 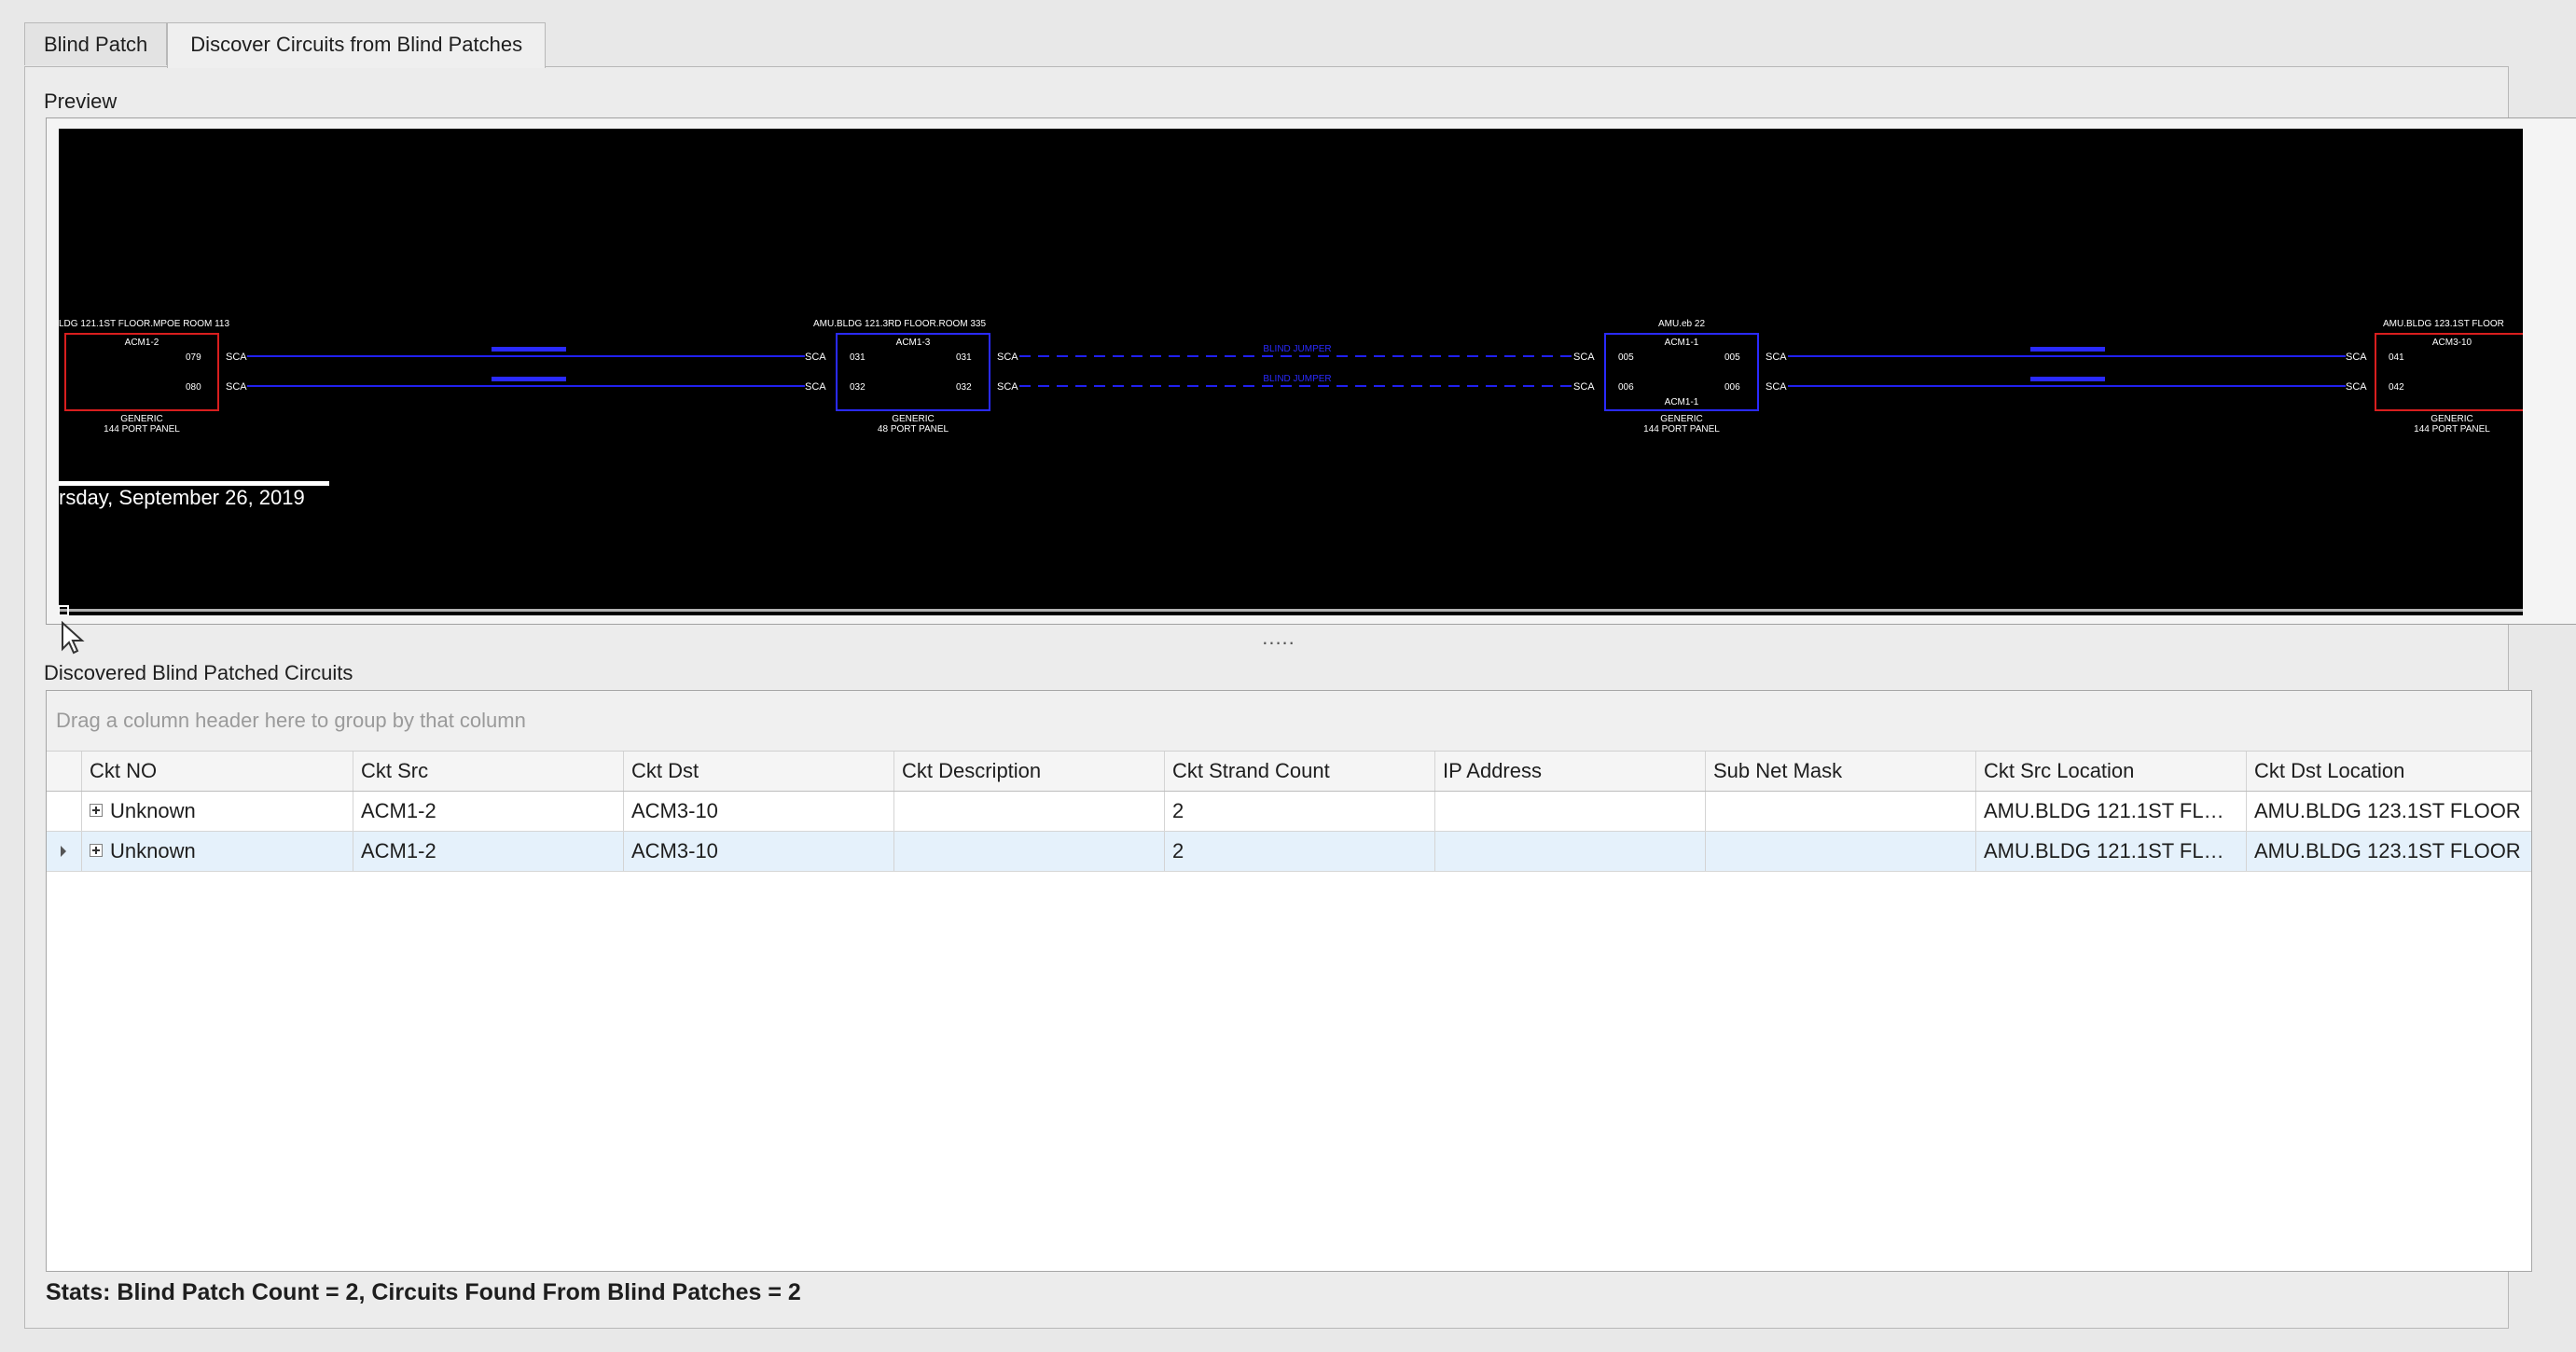 What do you see at coordinates (913, 419) in the screenshot?
I see `panel-2-type: GENERIC` at bounding box center [913, 419].